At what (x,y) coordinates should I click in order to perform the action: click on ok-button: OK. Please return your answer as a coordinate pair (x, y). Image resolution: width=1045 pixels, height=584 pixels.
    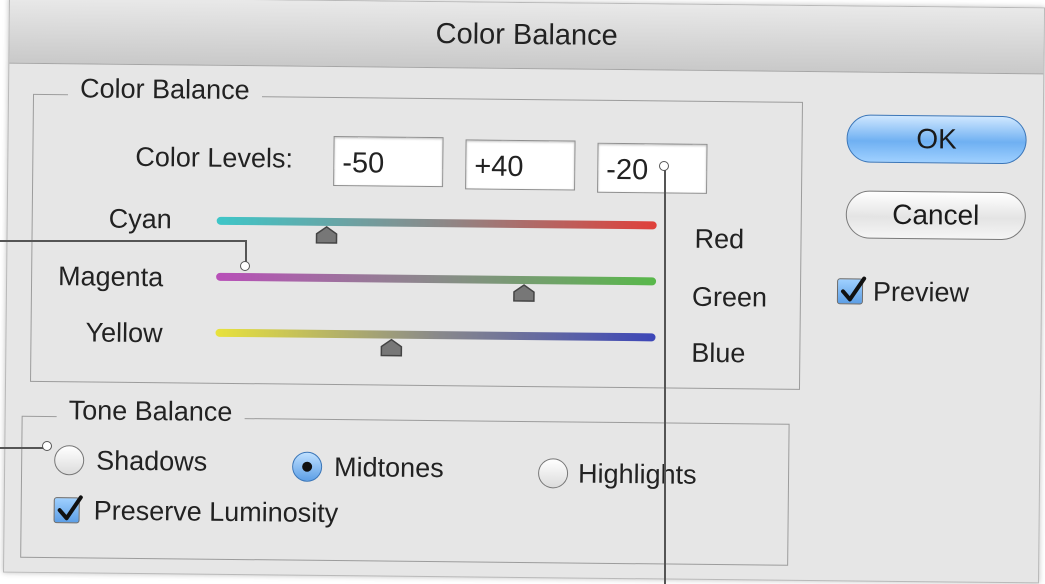
    Looking at the image, I should click on (936, 139).